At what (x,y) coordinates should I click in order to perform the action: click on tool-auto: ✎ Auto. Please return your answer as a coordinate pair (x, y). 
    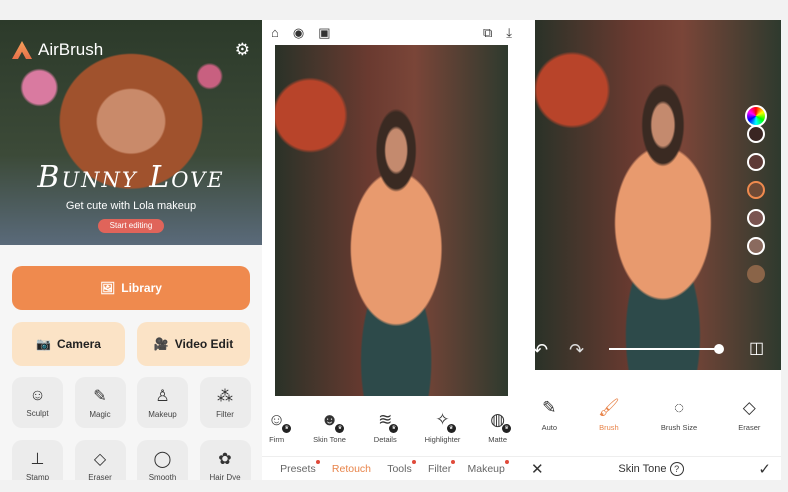
    Looking at the image, I should click on (549, 415).